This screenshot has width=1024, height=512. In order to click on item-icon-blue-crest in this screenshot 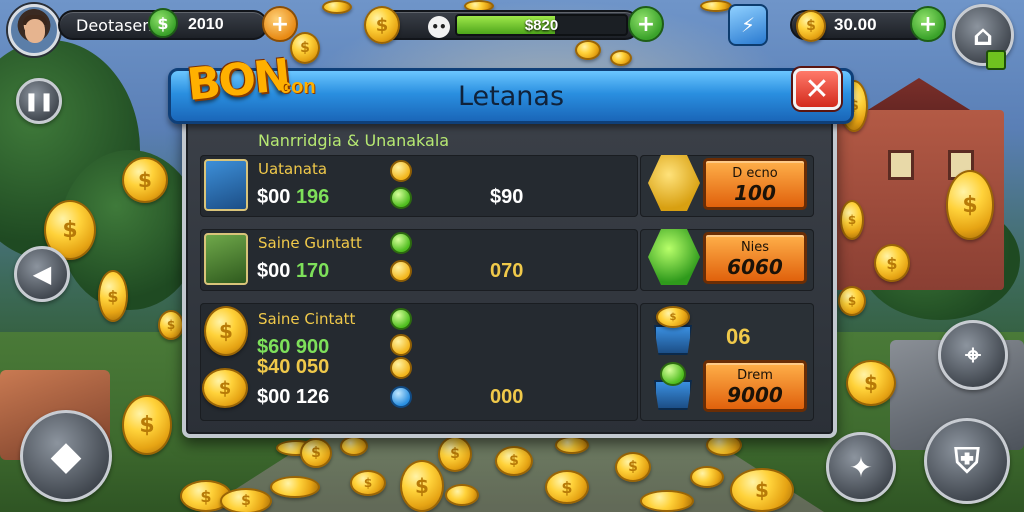, I will do `click(226, 185)`.